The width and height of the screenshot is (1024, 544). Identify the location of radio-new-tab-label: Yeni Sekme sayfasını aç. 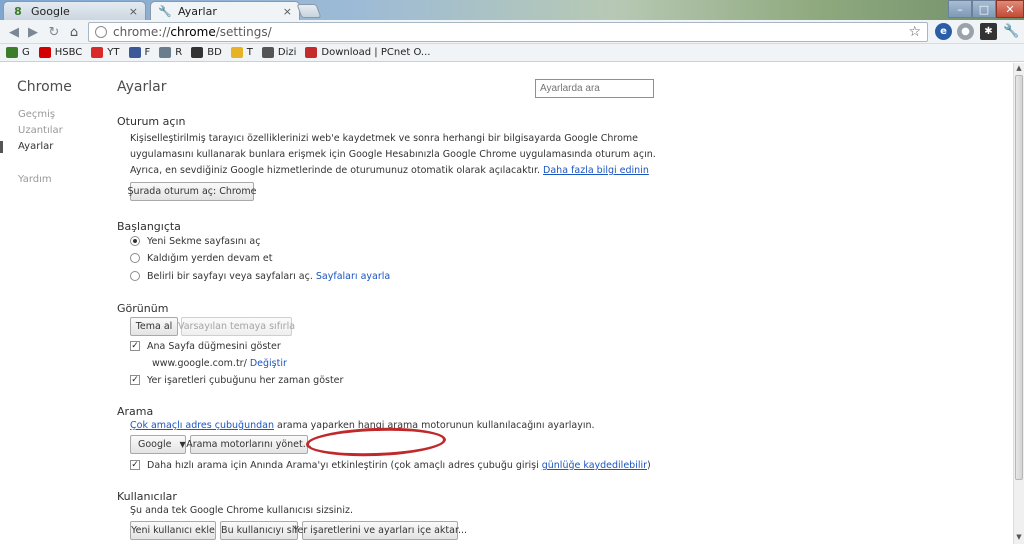
(204, 241).